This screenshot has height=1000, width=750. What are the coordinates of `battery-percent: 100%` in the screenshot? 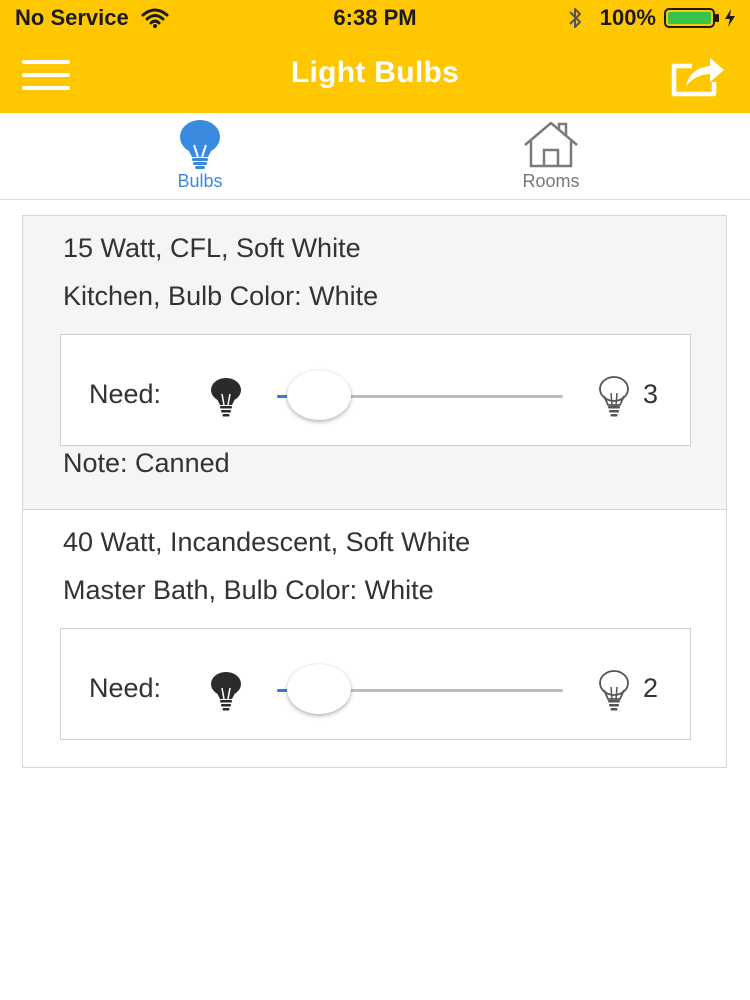 It's located at (627, 17).